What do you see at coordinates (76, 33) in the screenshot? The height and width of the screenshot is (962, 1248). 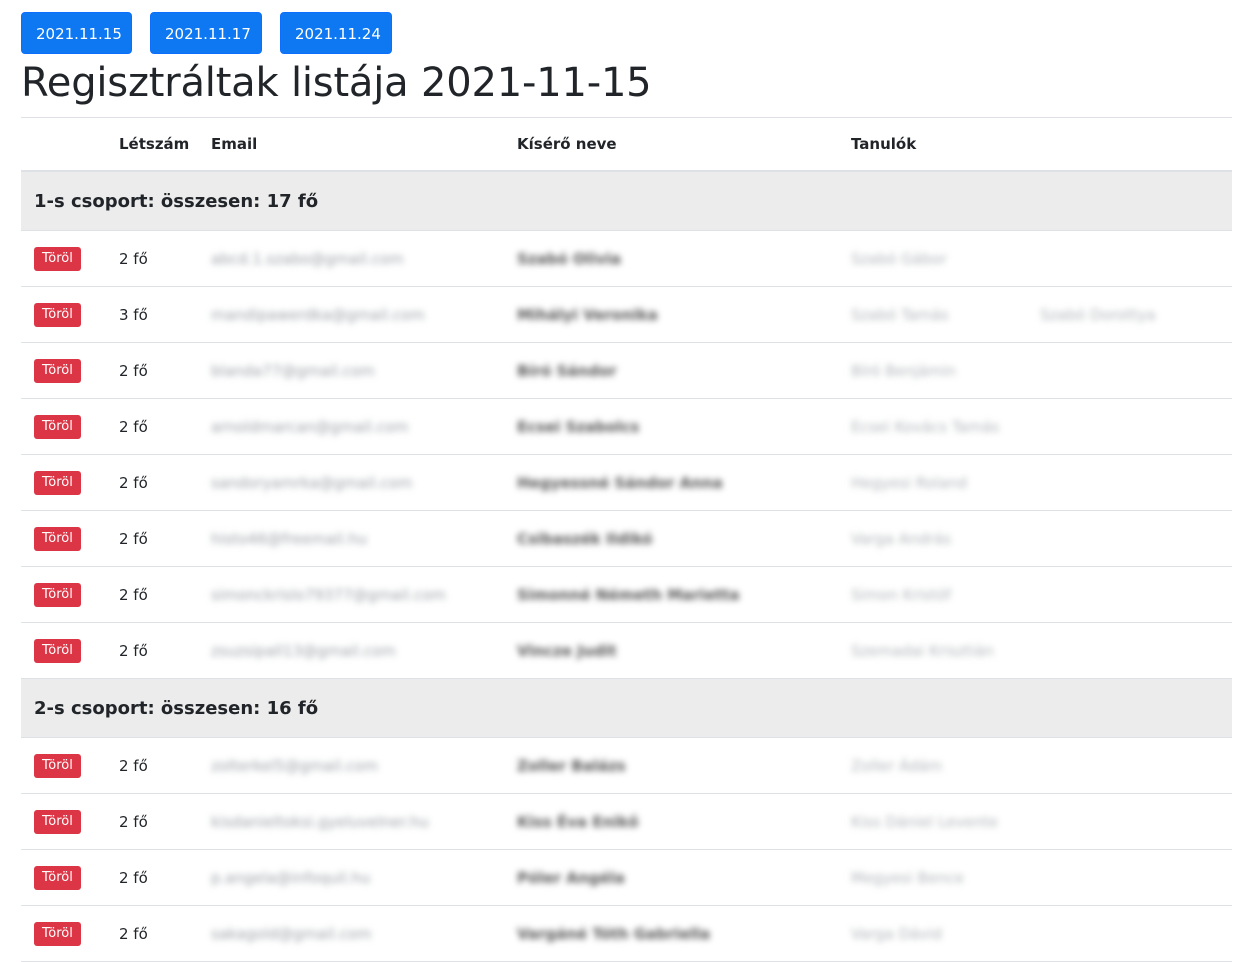 I see `date-button-2021-11-15: 2021.11.15` at bounding box center [76, 33].